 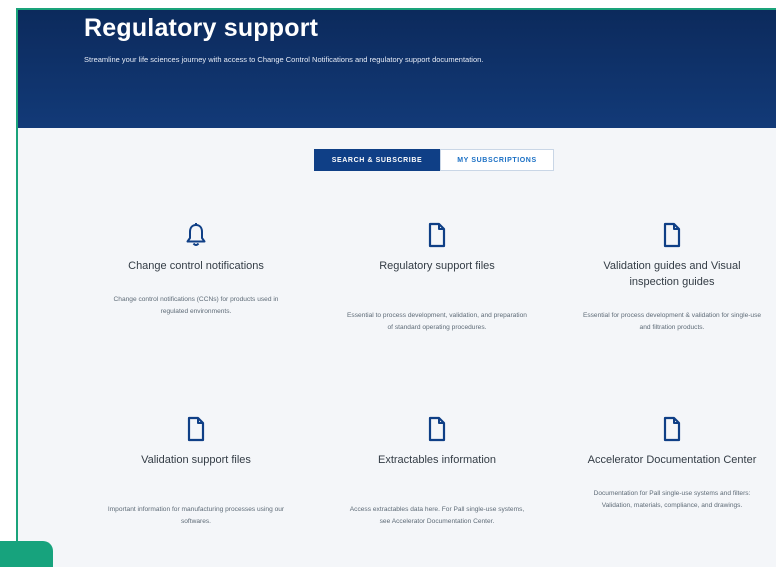 I want to click on tab-my-subscriptions: MY SUBSCRIPTIONS, so click(x=497, y=160).